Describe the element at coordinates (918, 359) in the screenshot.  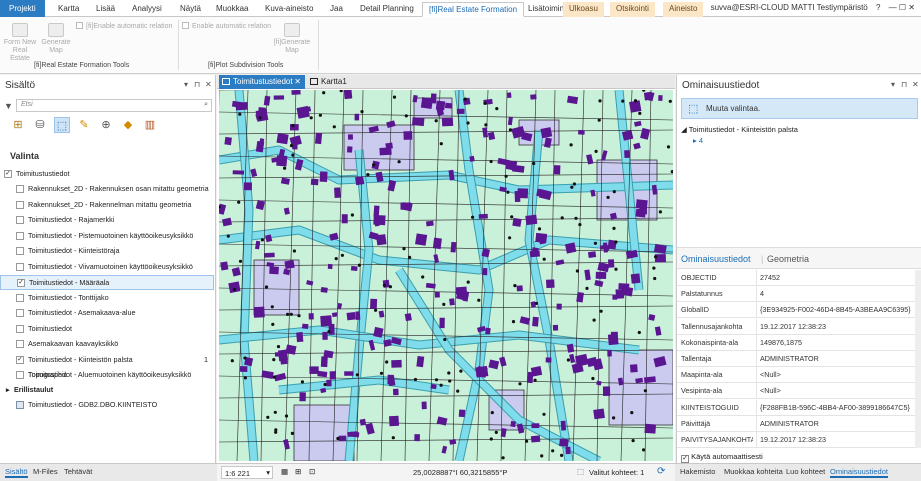
I see `attribute-scrollbar` at that location.